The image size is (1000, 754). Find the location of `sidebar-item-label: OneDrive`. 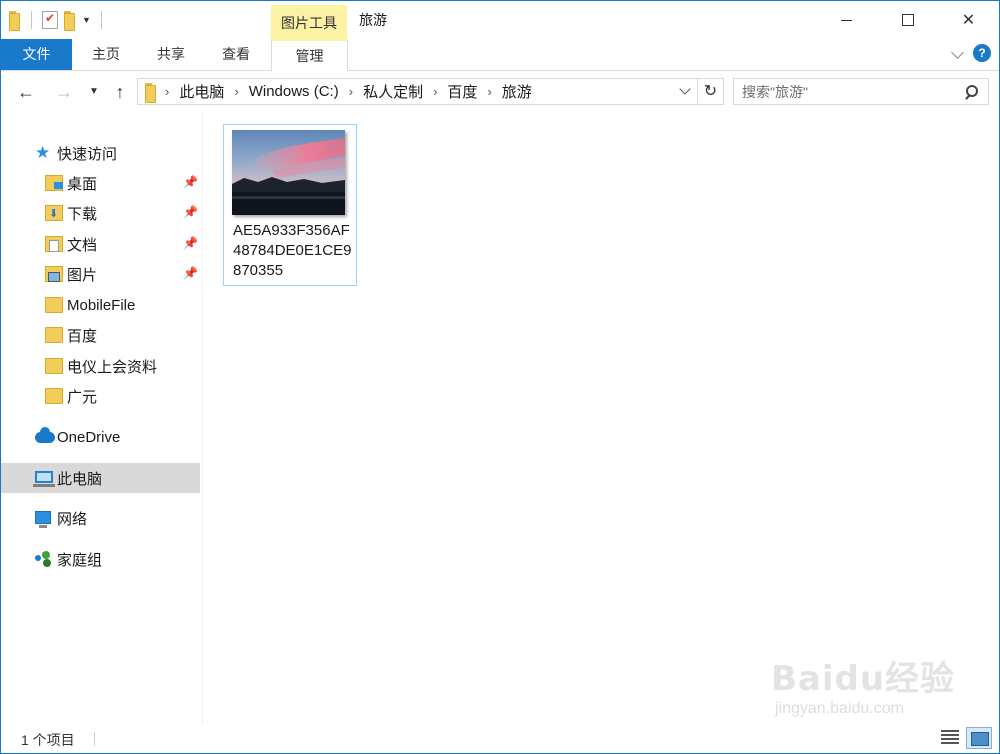

sidebar-item-label: OneDrive is located at coordinates (89, 437).